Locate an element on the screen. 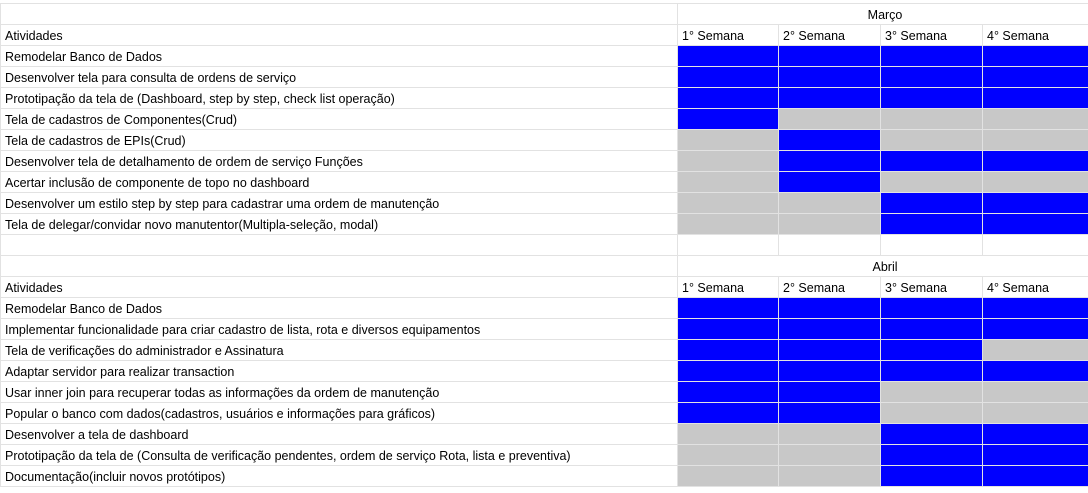 The image size is (1088, 493). task-name-cell: Tela de cadastros de EPIs(Crud) is located at coordinates (339, 140).